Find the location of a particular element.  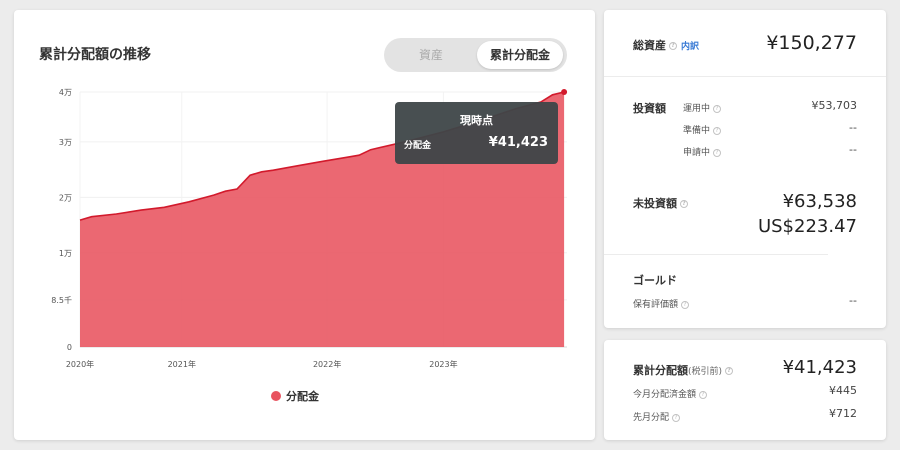

uninvested-usd-value: US$223.47 is located at coordinates (807, 226).